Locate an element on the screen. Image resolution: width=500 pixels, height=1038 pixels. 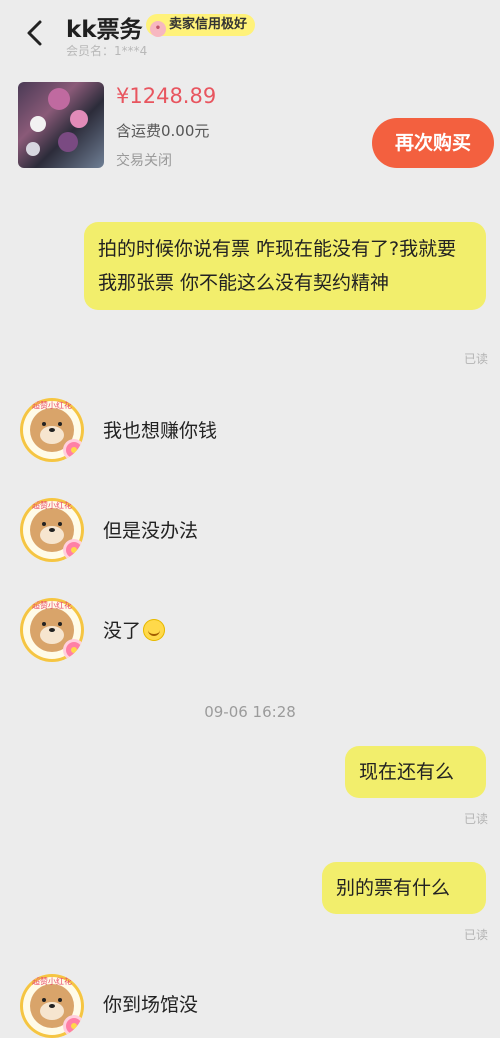
message-text-other: 没了 is located at coordinates (134, 629).